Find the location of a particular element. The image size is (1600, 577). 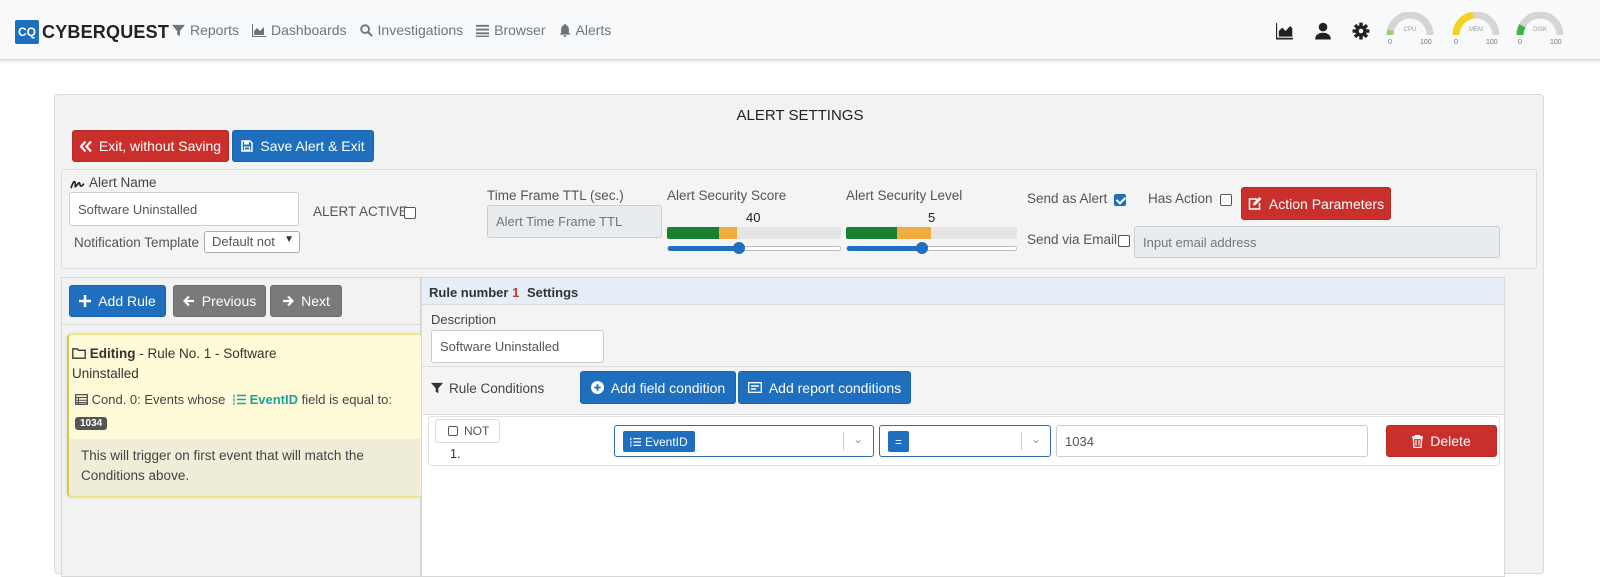

previous-rule-button: Previous is located at coordinates (219, 301).